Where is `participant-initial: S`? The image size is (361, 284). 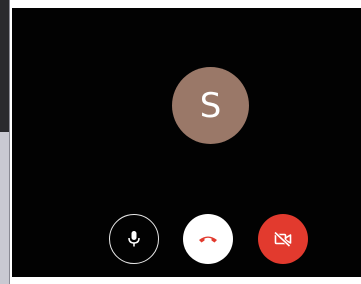
participant-initial: S is located at coordinates (210, 106).